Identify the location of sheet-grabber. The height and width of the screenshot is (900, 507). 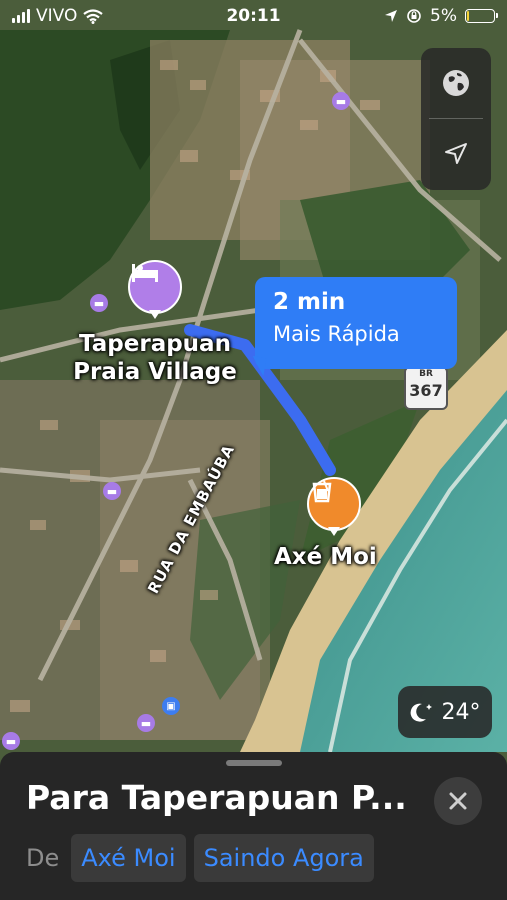
(254, 763).